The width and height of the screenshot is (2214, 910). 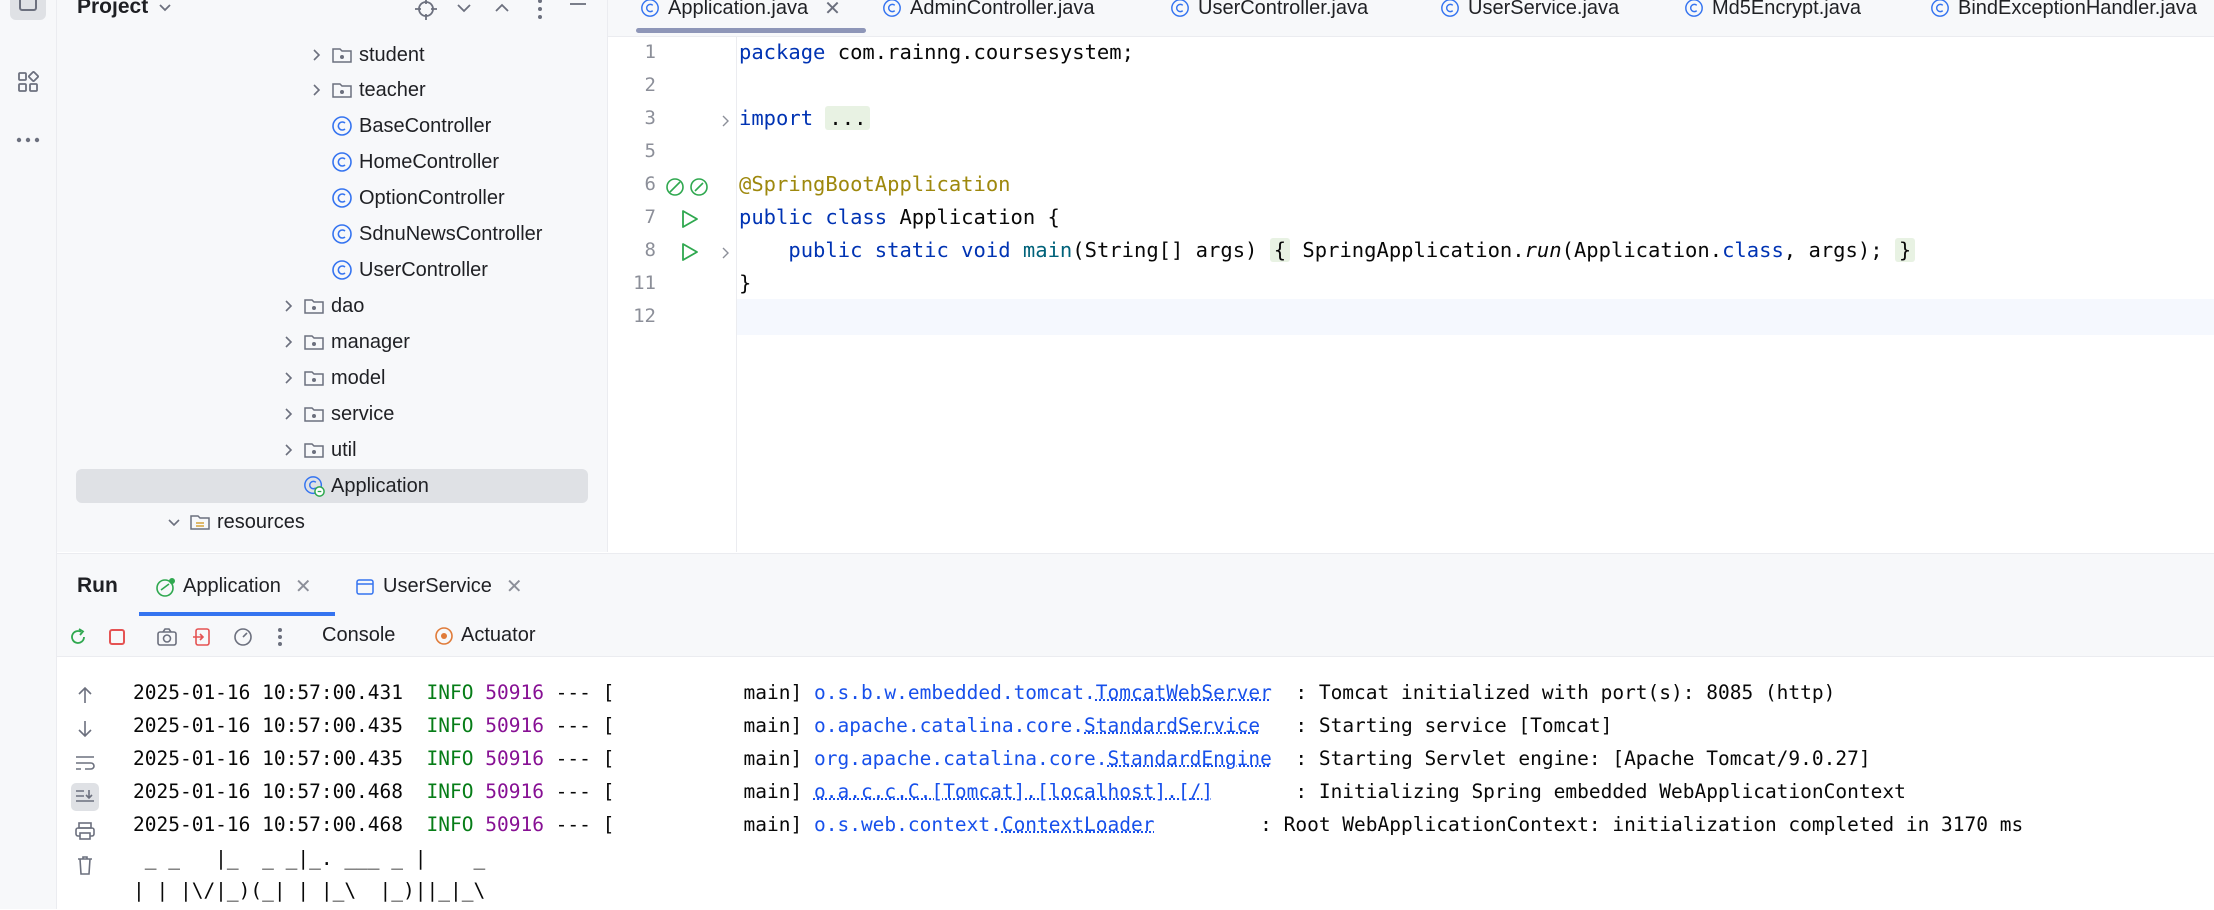 I want to click on tab-usercontroller-java: UserController.java, so click(x=1269, y=13).